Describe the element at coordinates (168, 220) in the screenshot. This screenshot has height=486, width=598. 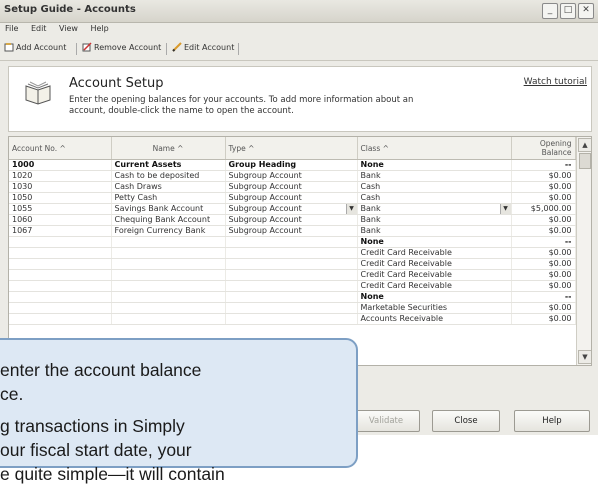
I see `cell-name: Chequing Bank Account` at that location.